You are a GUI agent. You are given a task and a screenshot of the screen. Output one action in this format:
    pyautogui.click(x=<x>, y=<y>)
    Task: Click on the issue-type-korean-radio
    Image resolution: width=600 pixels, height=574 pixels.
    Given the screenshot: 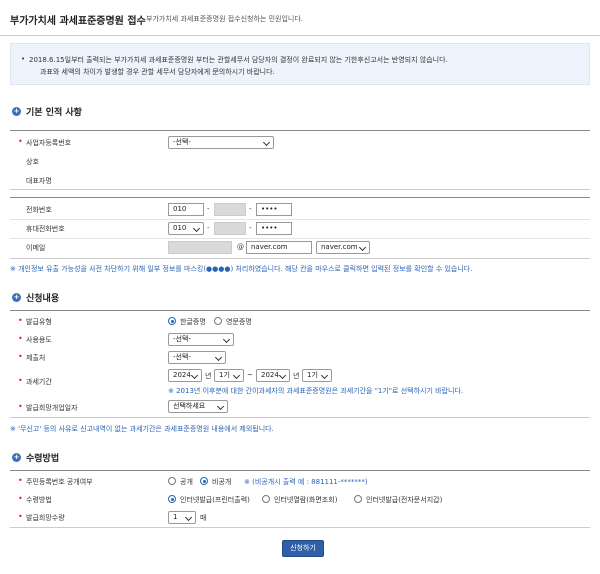 What is the action you would take?
    pyautogui.click(x=172, y=321)
    